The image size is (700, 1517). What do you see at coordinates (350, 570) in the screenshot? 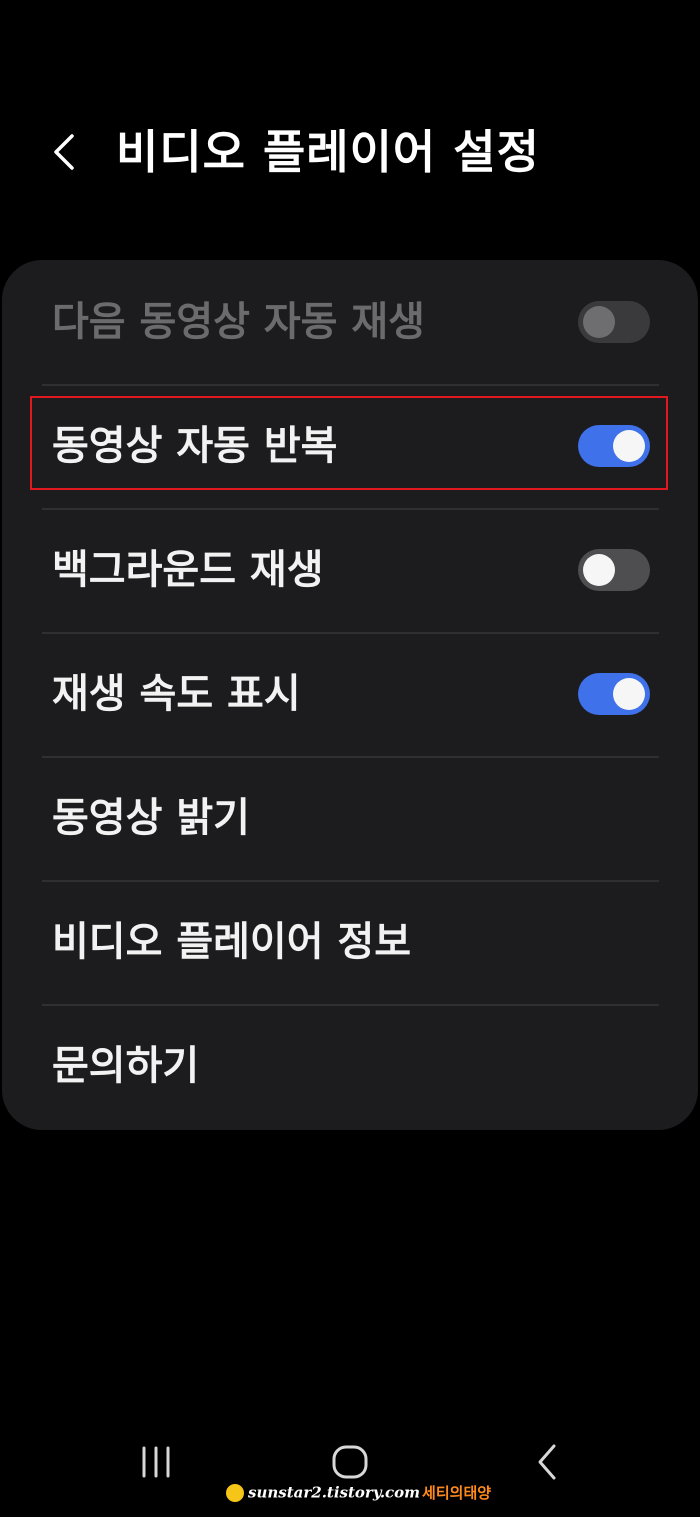
I see `setting-background-play: 백그라운드 재생` at bounding box center [350, 570].